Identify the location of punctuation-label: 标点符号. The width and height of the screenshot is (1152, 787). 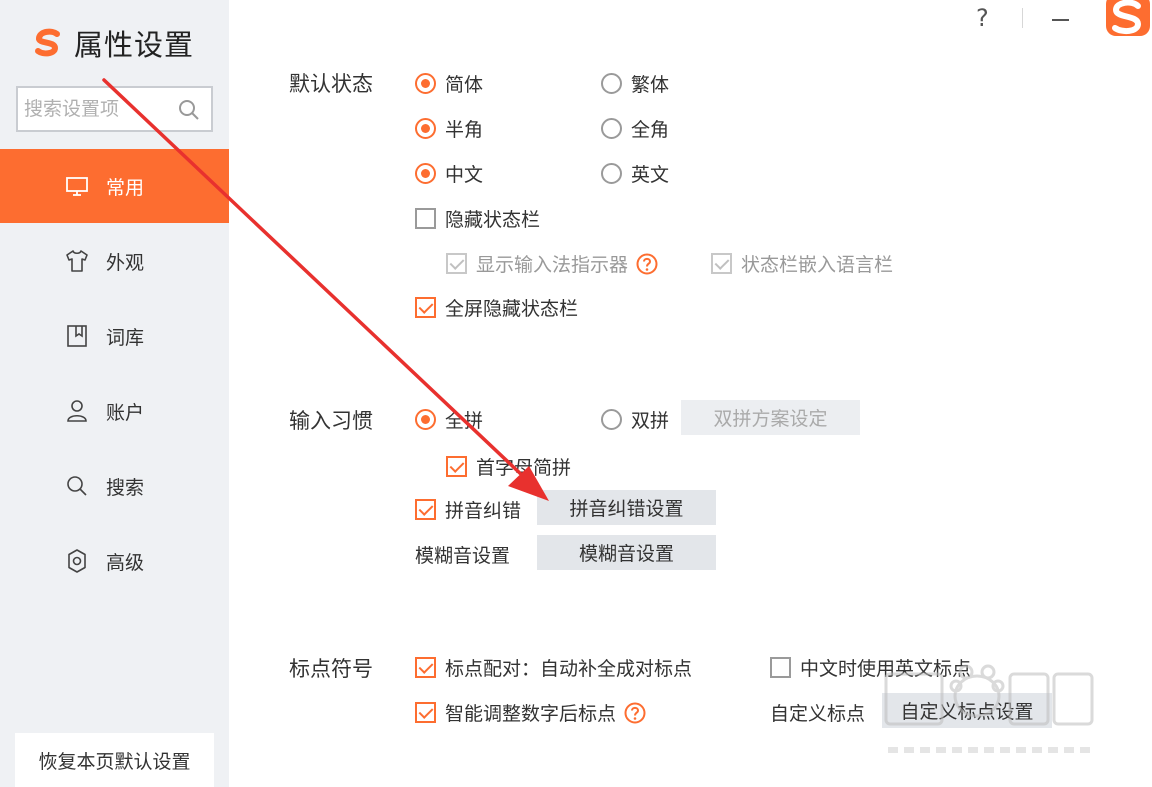
(331, 669).